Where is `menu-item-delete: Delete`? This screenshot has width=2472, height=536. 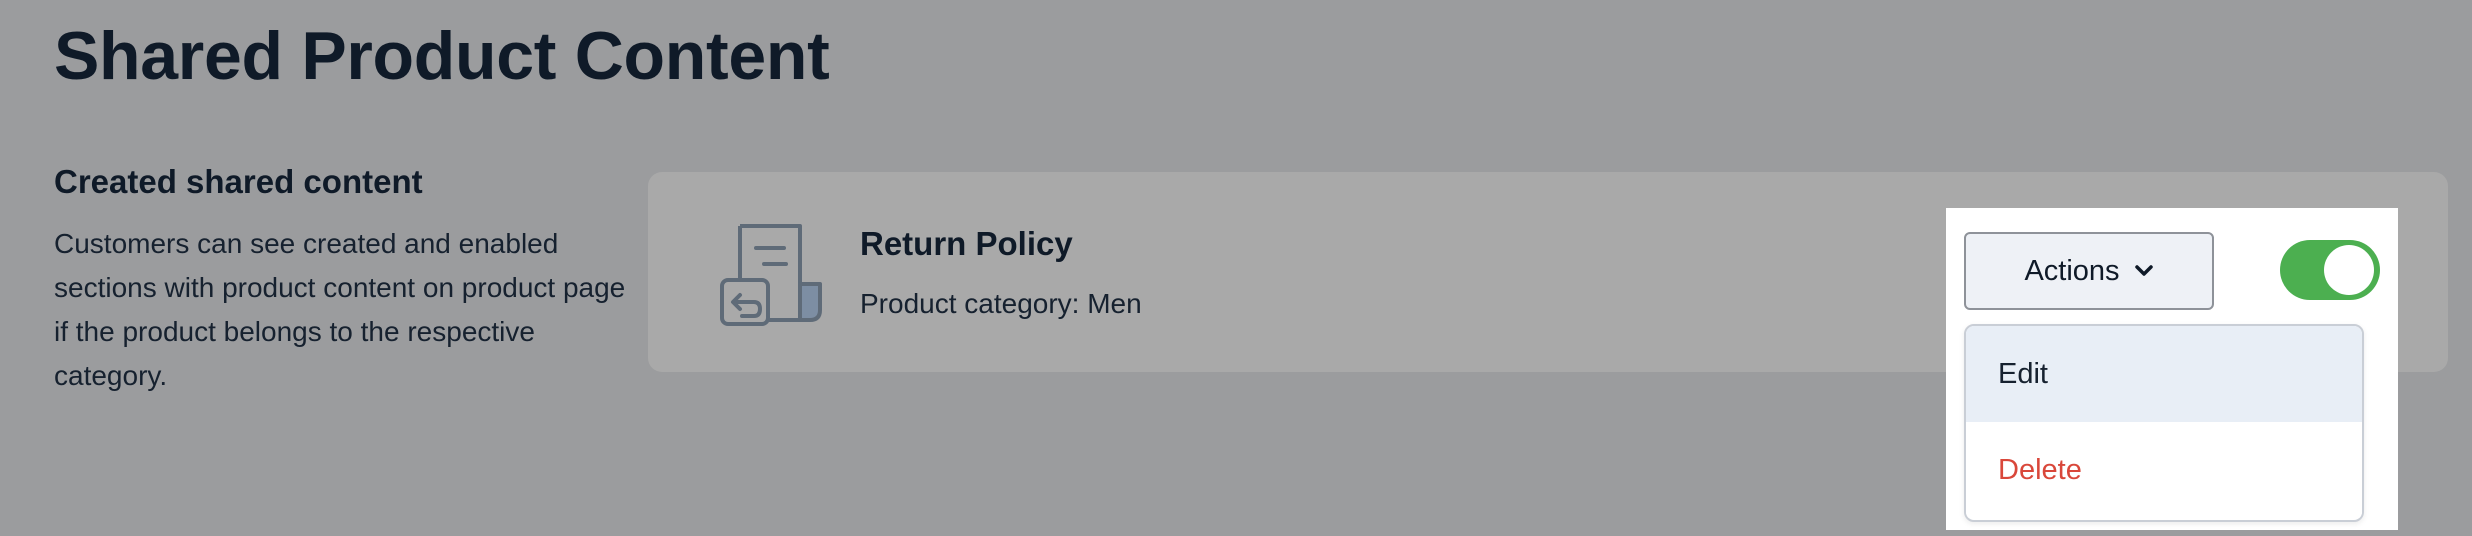
menu-item-delete: Delete is located at coordinates (2164, 470).